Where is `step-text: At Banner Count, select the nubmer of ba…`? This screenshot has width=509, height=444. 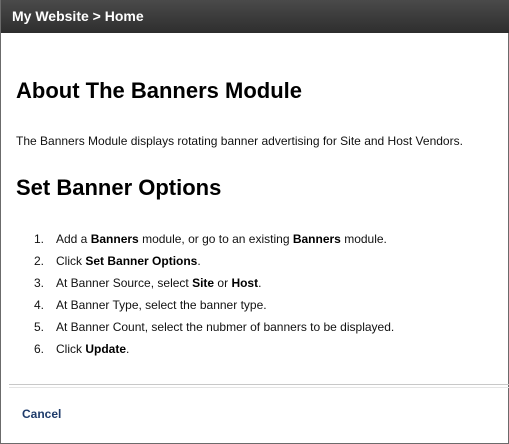
step-text: At Banner Count, select the nubmer of ba… is located at coordinates (225, 327).